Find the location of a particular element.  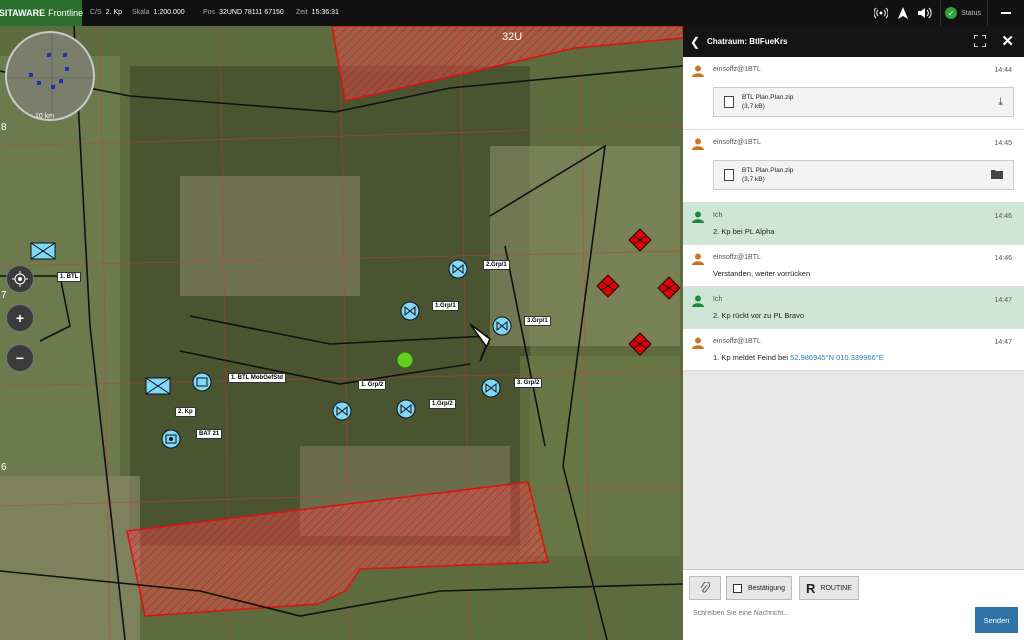

attachment-name: BTL Plan.Plan.zip is located at coordinates (768, 97).